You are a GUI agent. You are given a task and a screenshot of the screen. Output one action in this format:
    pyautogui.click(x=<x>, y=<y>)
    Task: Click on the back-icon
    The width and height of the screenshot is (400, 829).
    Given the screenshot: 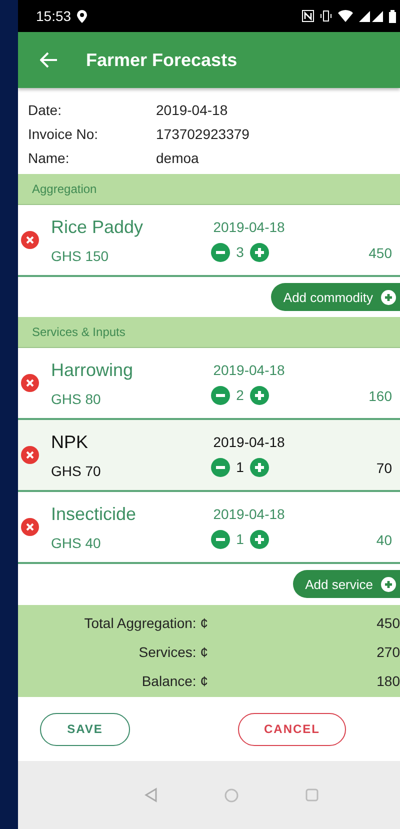 What is the action you would take?
    pyautogui.click(x=151, y=795)
    